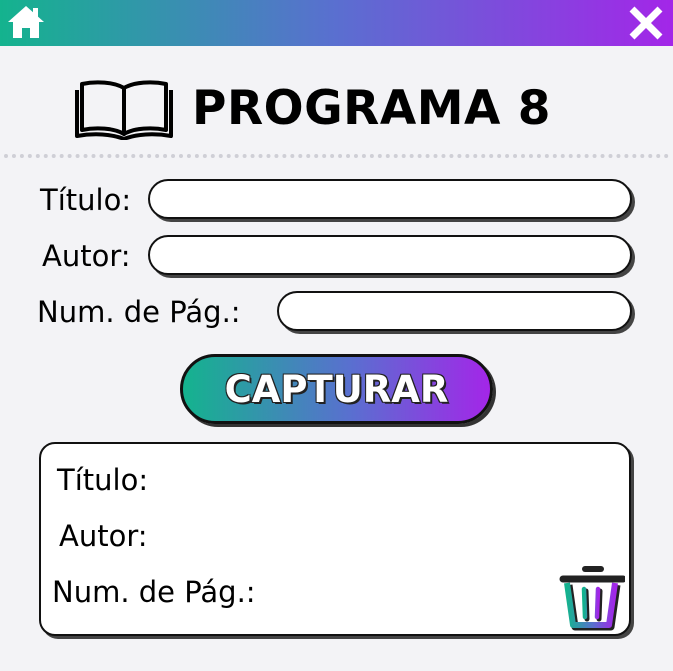 This screenshot has height=671, width=673. I want to click on pages-label: Num. de Pág.:, so click(139, 312).